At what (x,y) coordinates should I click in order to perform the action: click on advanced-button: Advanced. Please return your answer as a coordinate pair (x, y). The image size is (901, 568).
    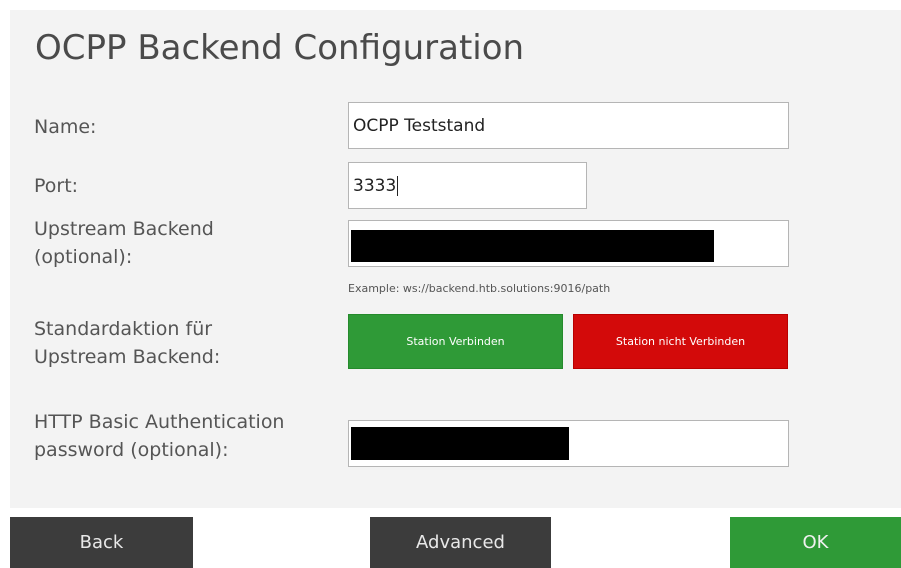
    Looking at the image, I should click on (460, 542).